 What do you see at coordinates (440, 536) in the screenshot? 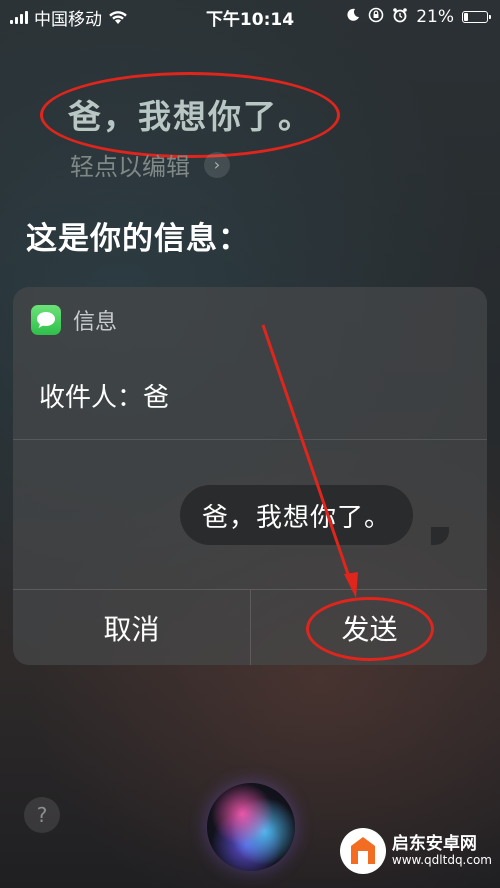
I see `message-bubble-tail` at bounding box center [440, 536].